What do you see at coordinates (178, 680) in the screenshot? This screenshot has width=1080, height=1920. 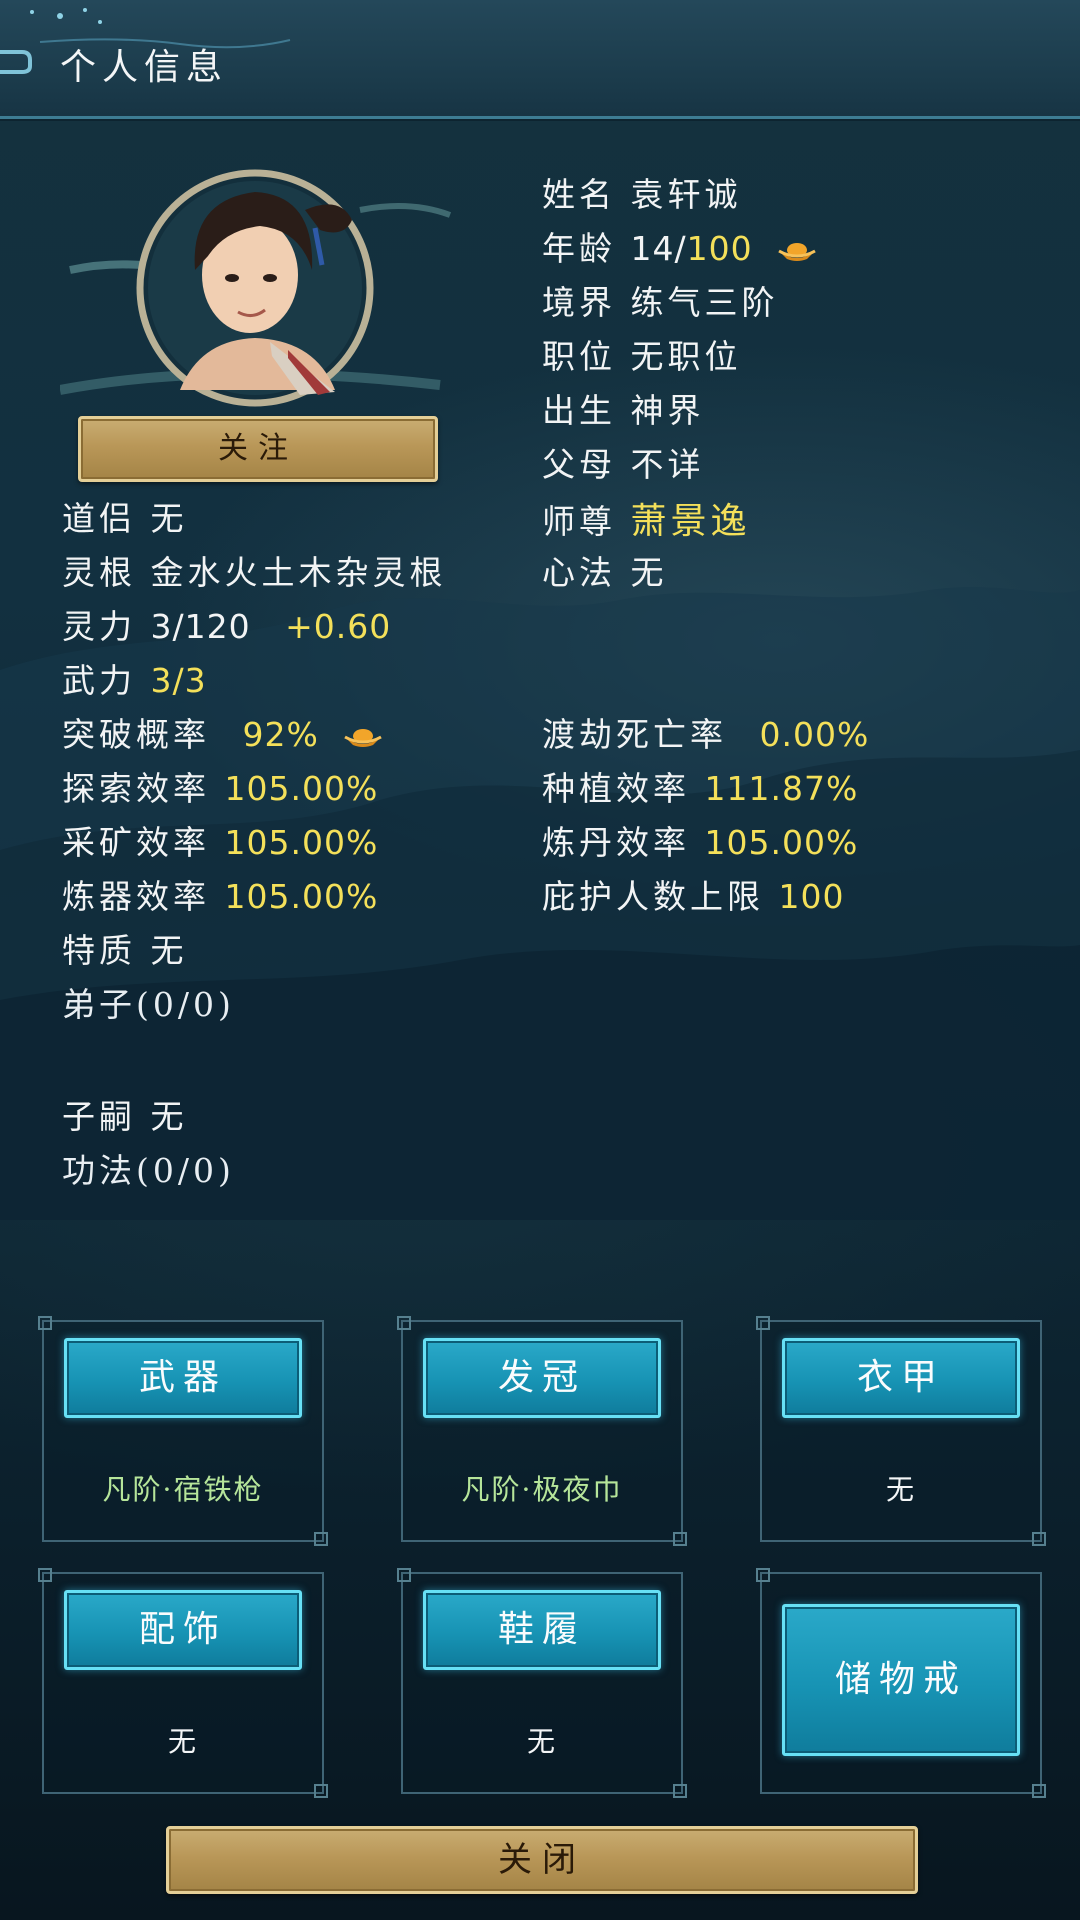 I see `force-value: 3/3` at bounding box center [178, 680].